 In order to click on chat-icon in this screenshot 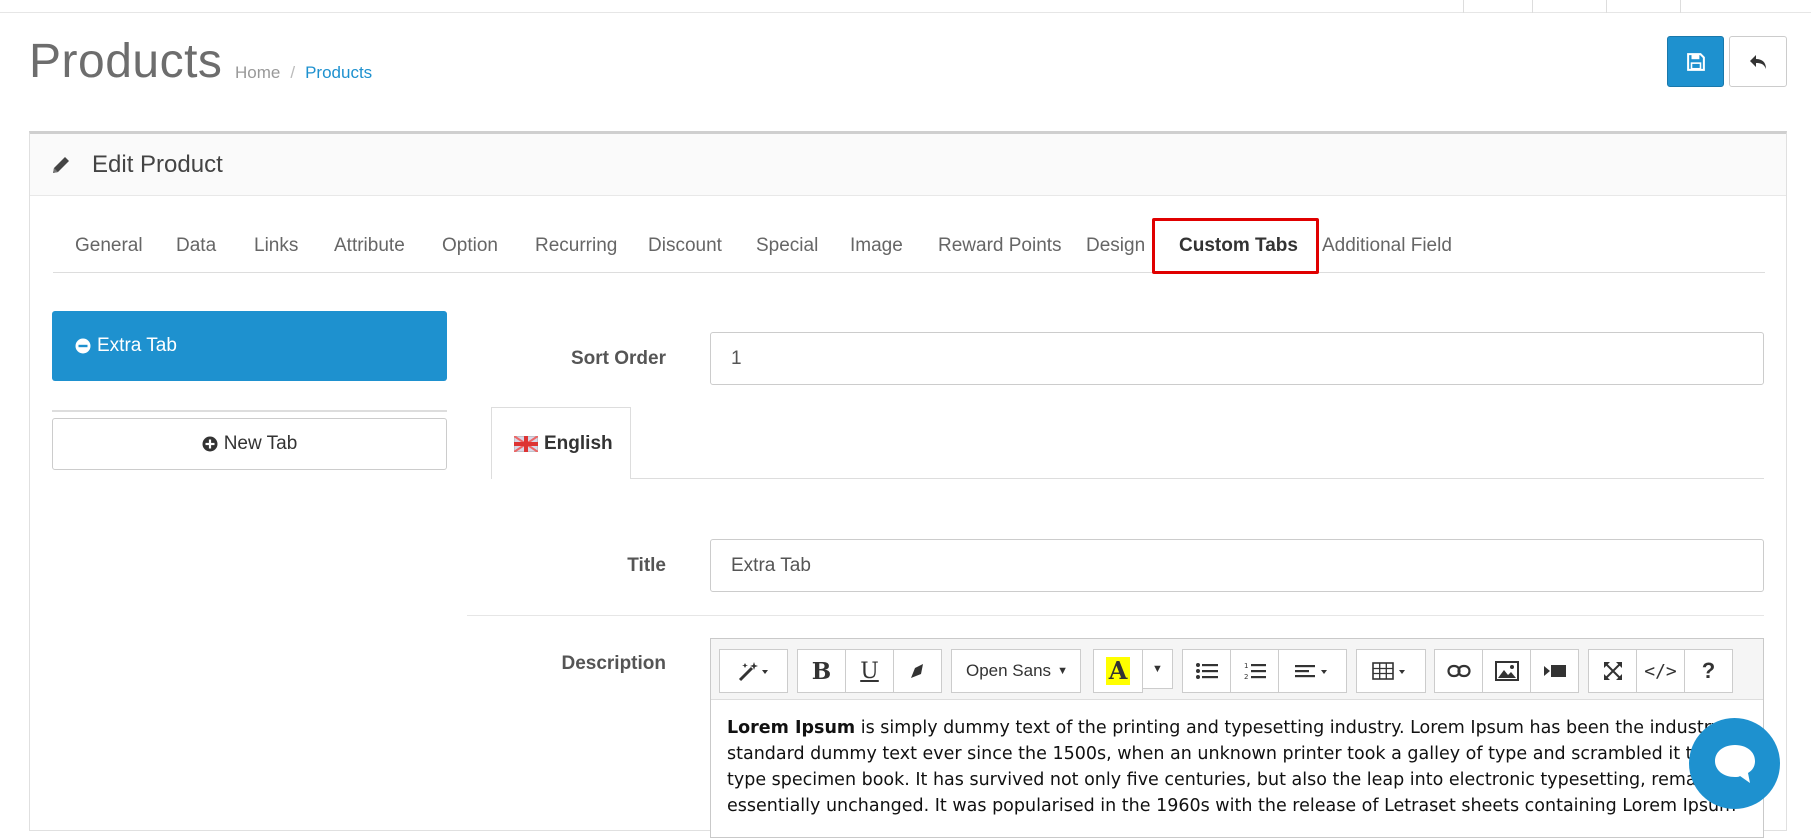, I will do `click(1734, 763)`.